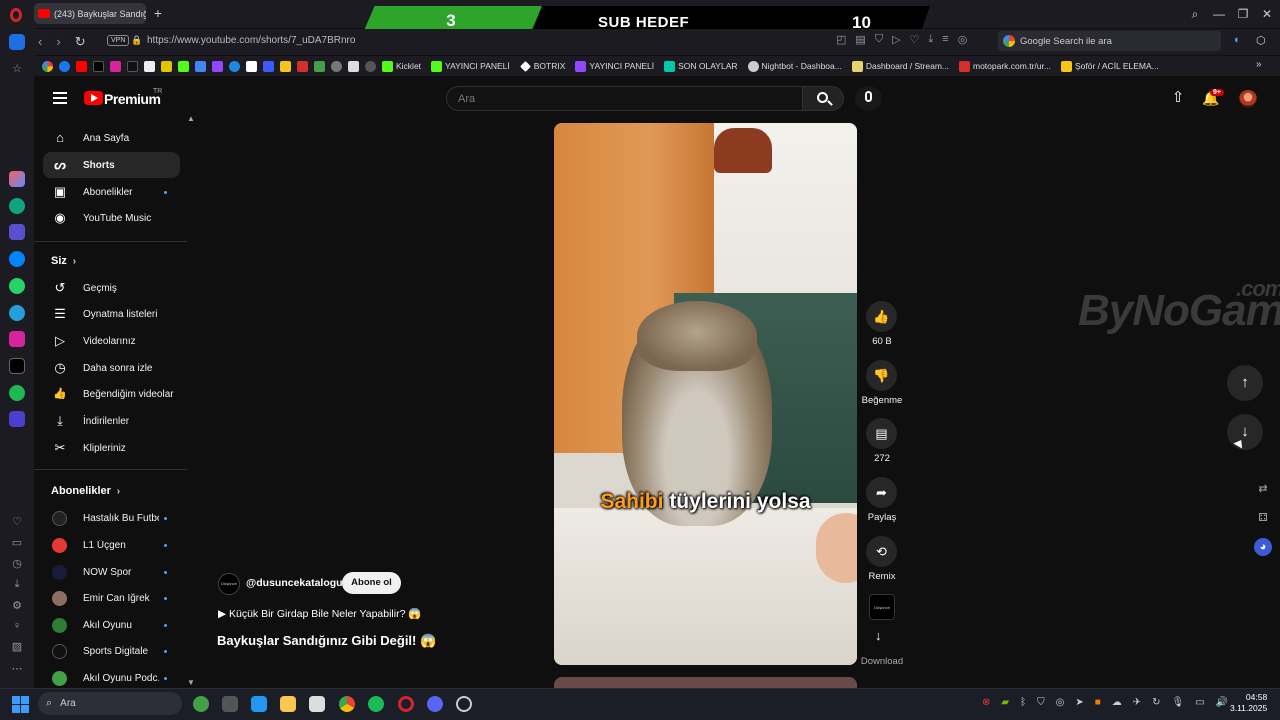 The image size is (1280, 720). What do you see at coordinates (347, 704) in the screenshot?
I see `chrome-icon` at bounding box center [347, 704].